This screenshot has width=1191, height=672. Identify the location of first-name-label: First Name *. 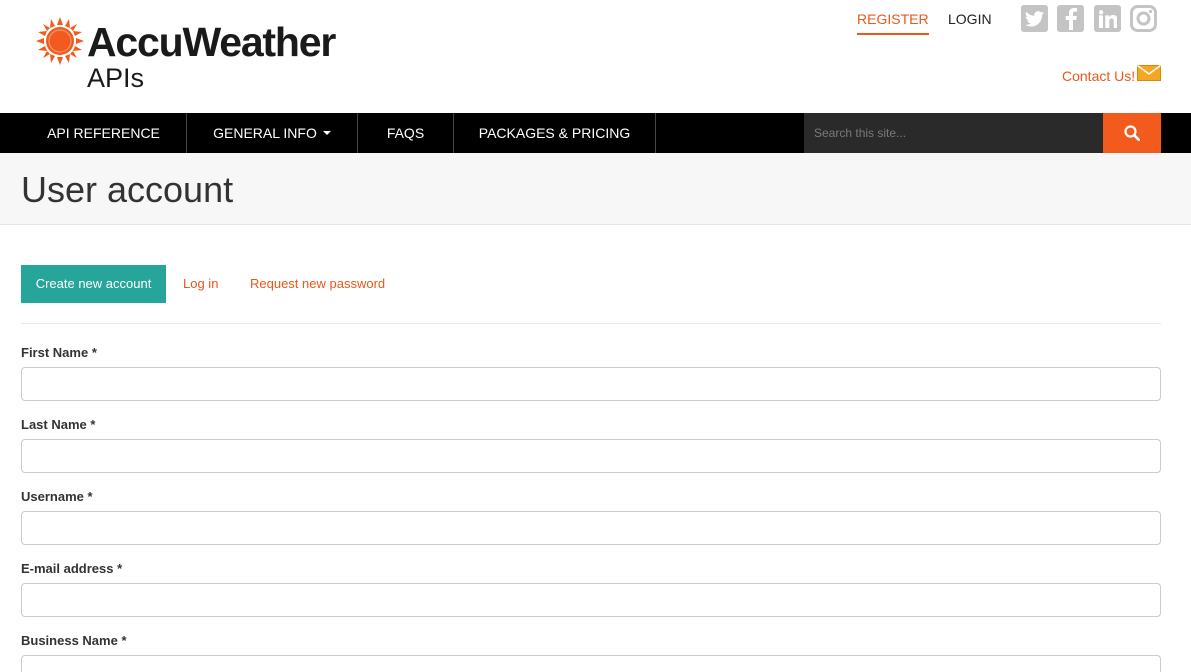
(59, 353).